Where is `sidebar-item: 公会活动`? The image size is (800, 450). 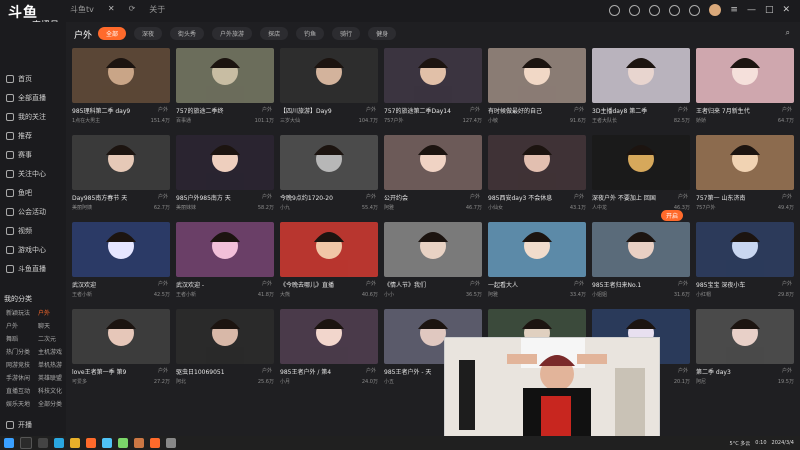 sidebar-item: 公会活动 is located at coordinates (26, 212).